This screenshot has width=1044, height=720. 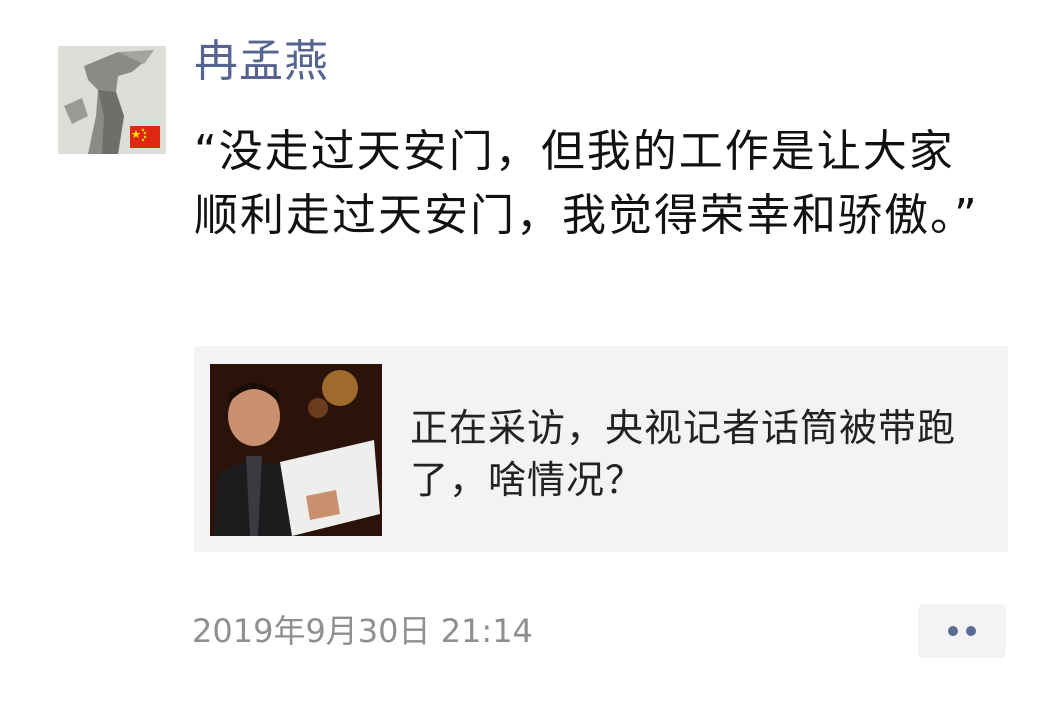 I want to click on author-name: 冉孟燕, so click(x=261, y=62).